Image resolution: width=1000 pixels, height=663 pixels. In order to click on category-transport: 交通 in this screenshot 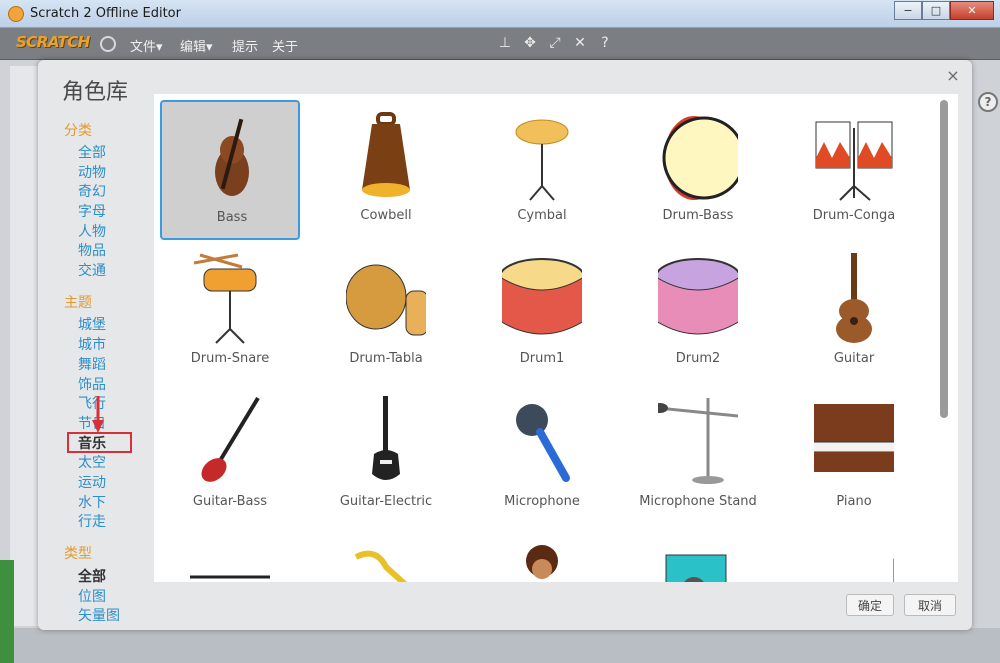, I will do `click(92, 270)`.